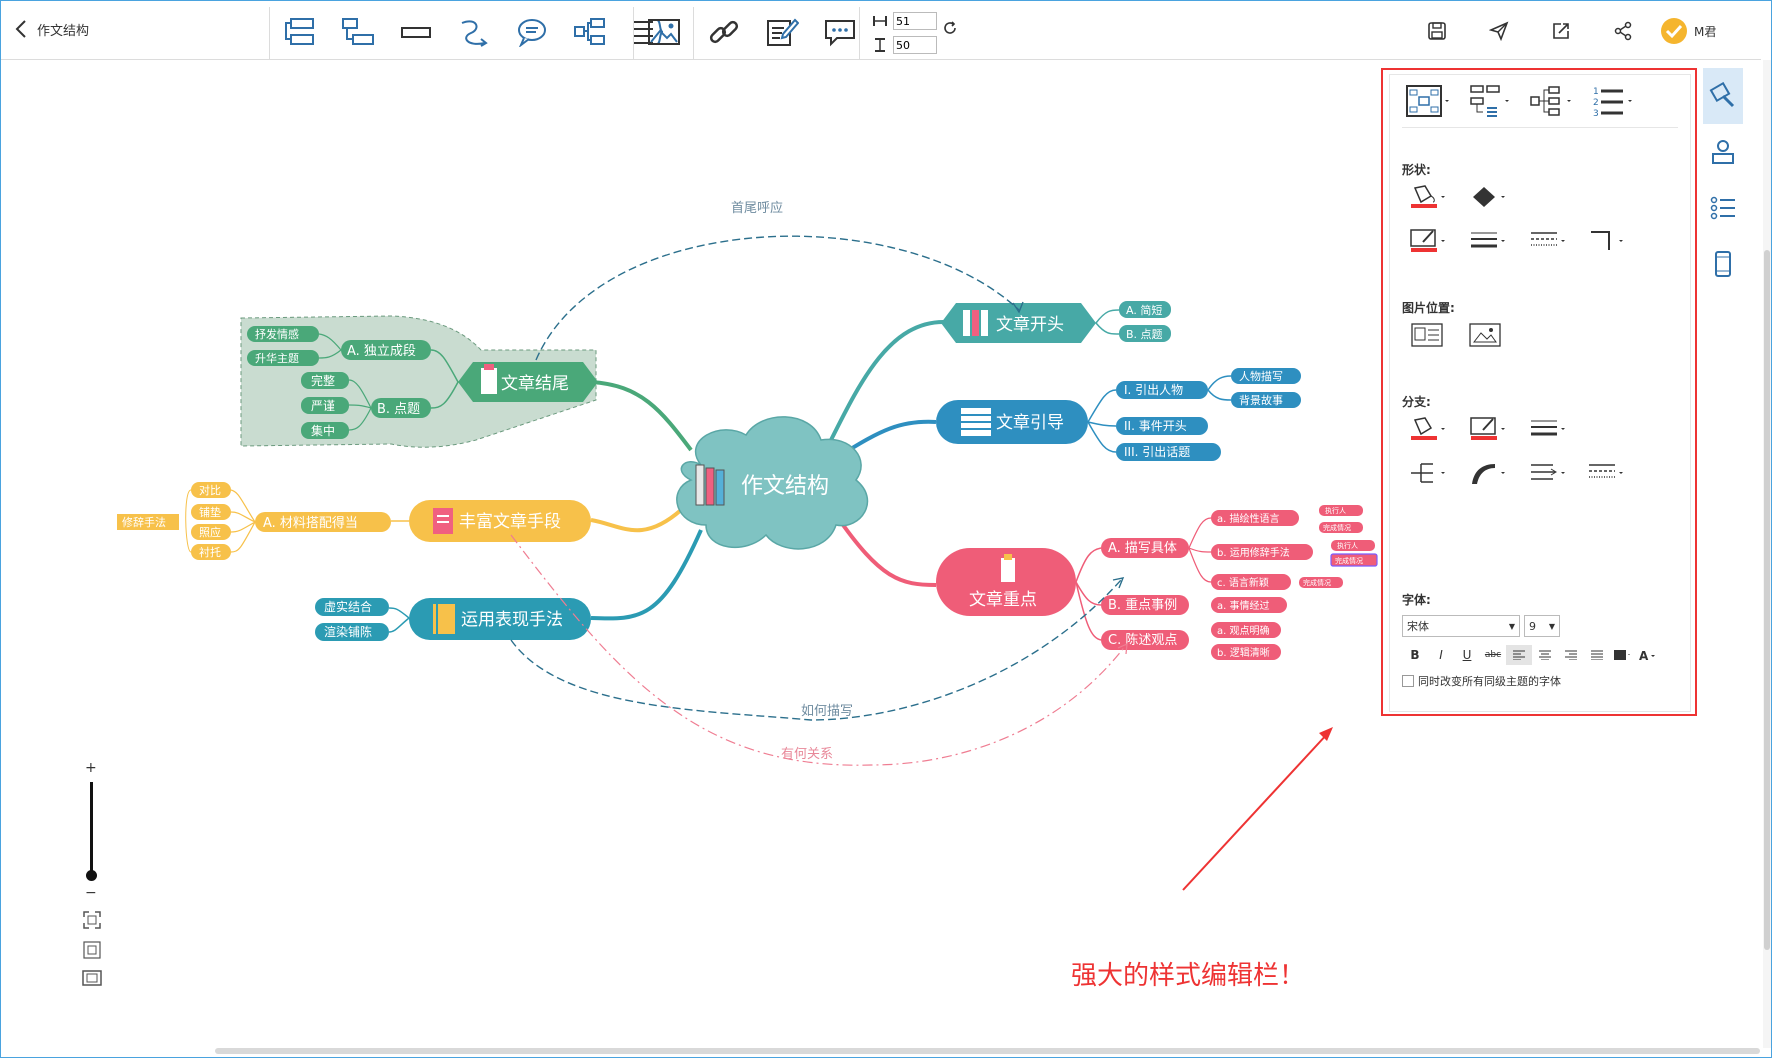  Describe the element at coordinates (1415, 655) in the screenshot. I see `bold-button: B` at that location.